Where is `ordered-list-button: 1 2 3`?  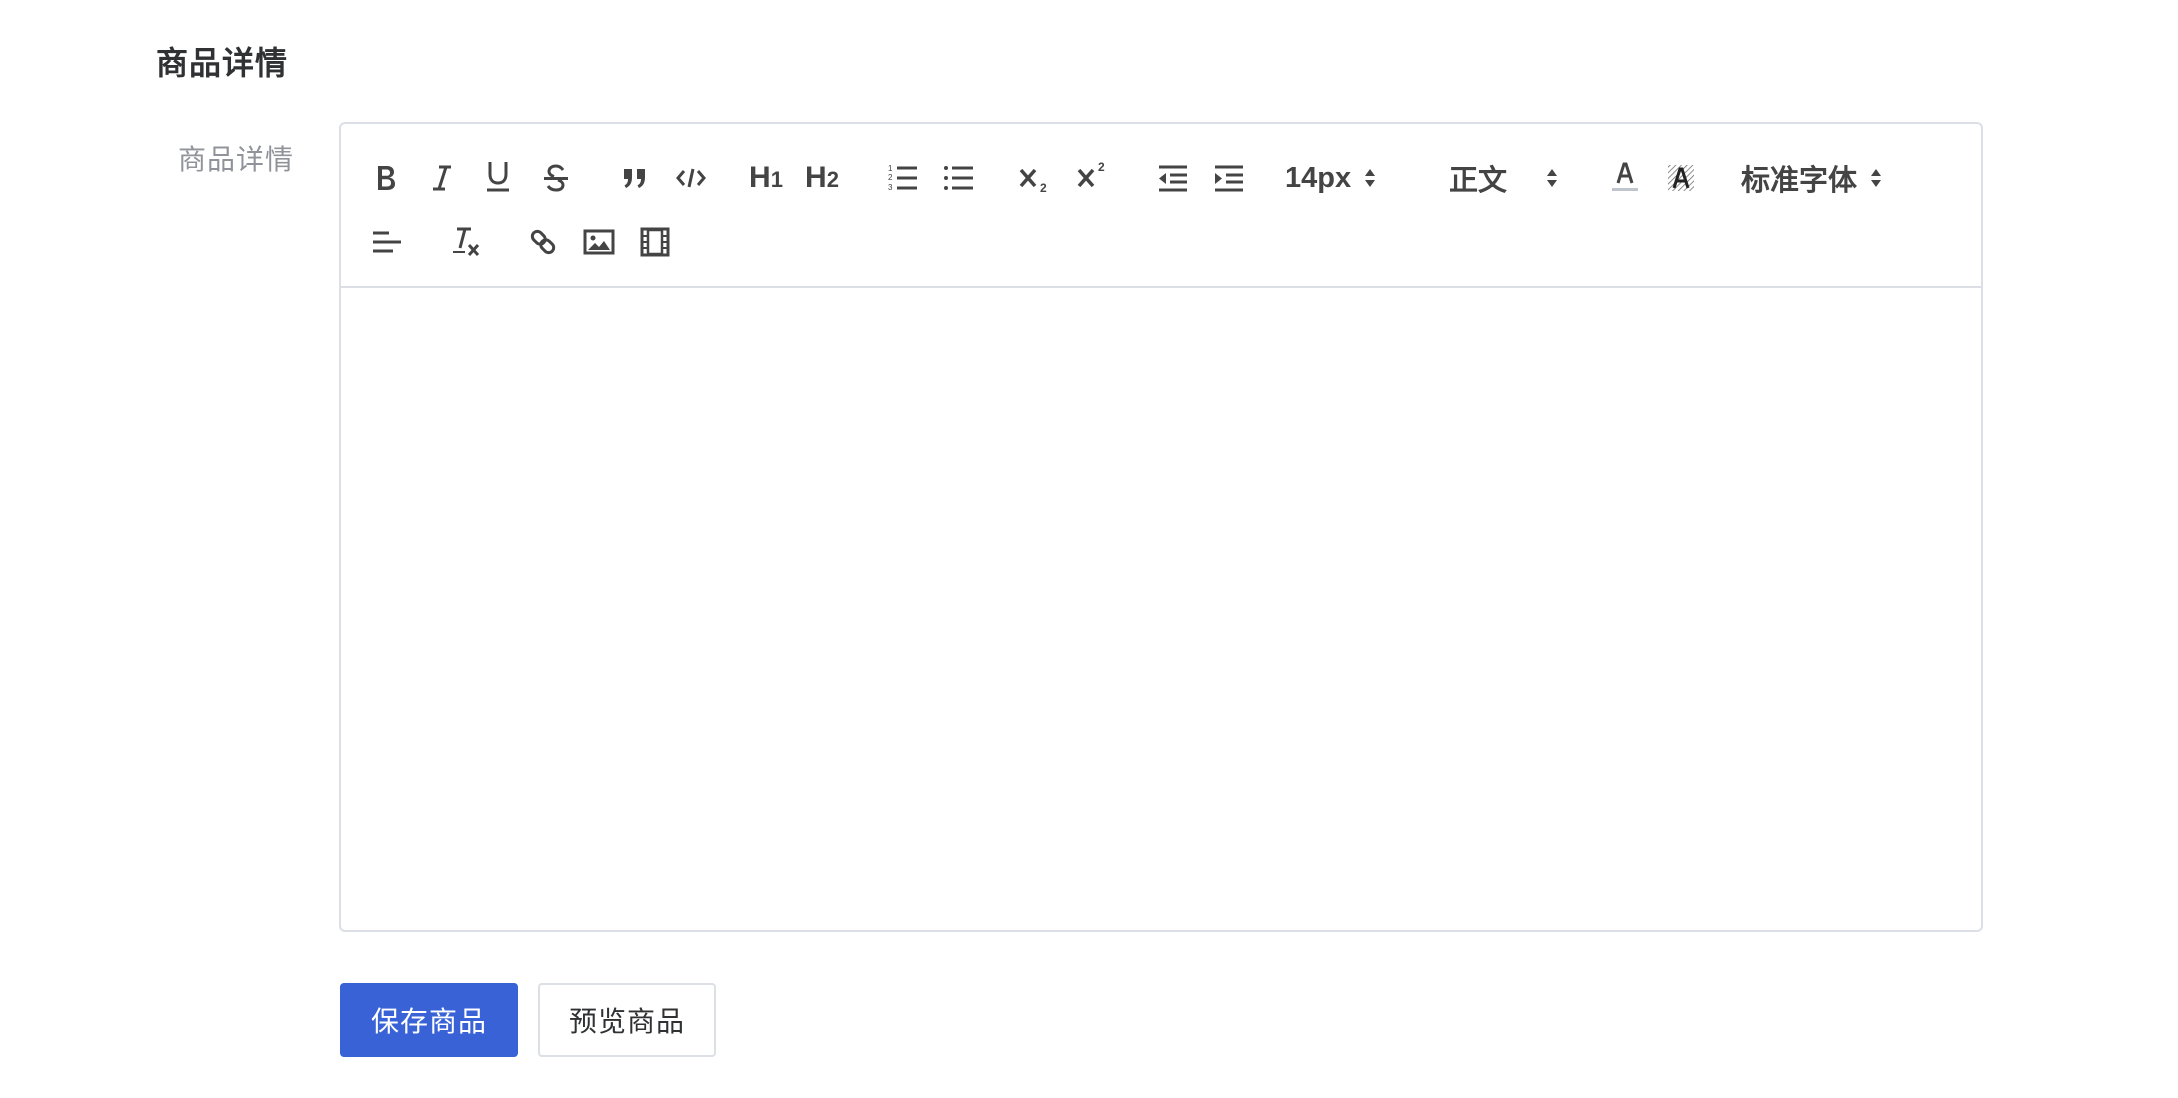 ordered-list-button: 1 2 3 is located at coordinates (903, 178).